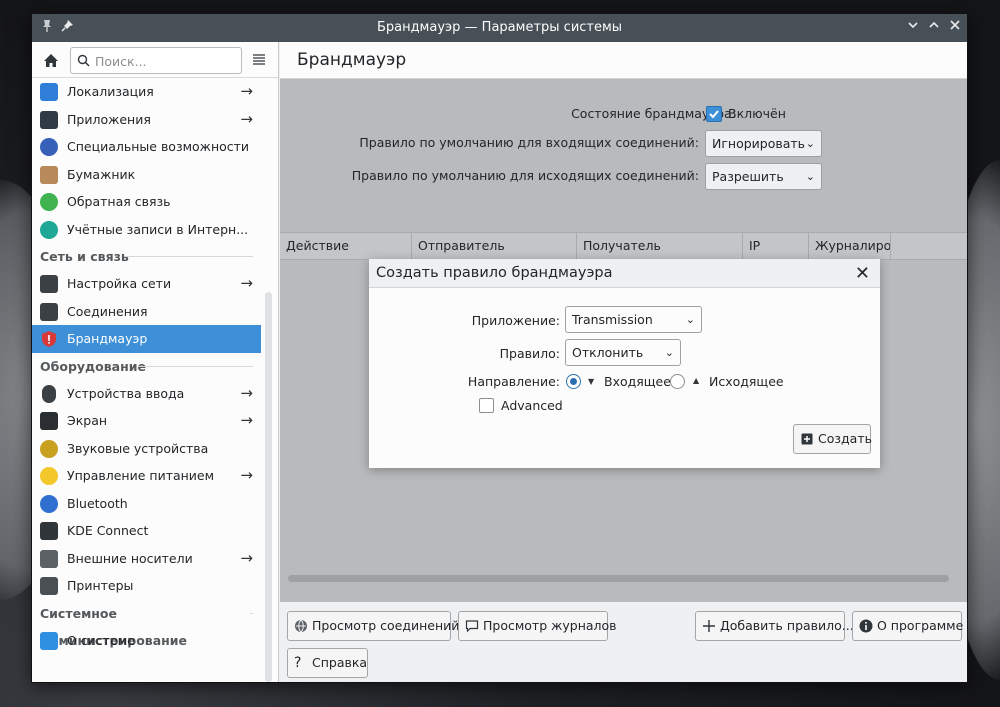 The width and height of the screenshot is (1000, 707). Describe the element at coordinates (87, 420) in the screenshot. I see `sidebar-item-label: Экран` at that location.